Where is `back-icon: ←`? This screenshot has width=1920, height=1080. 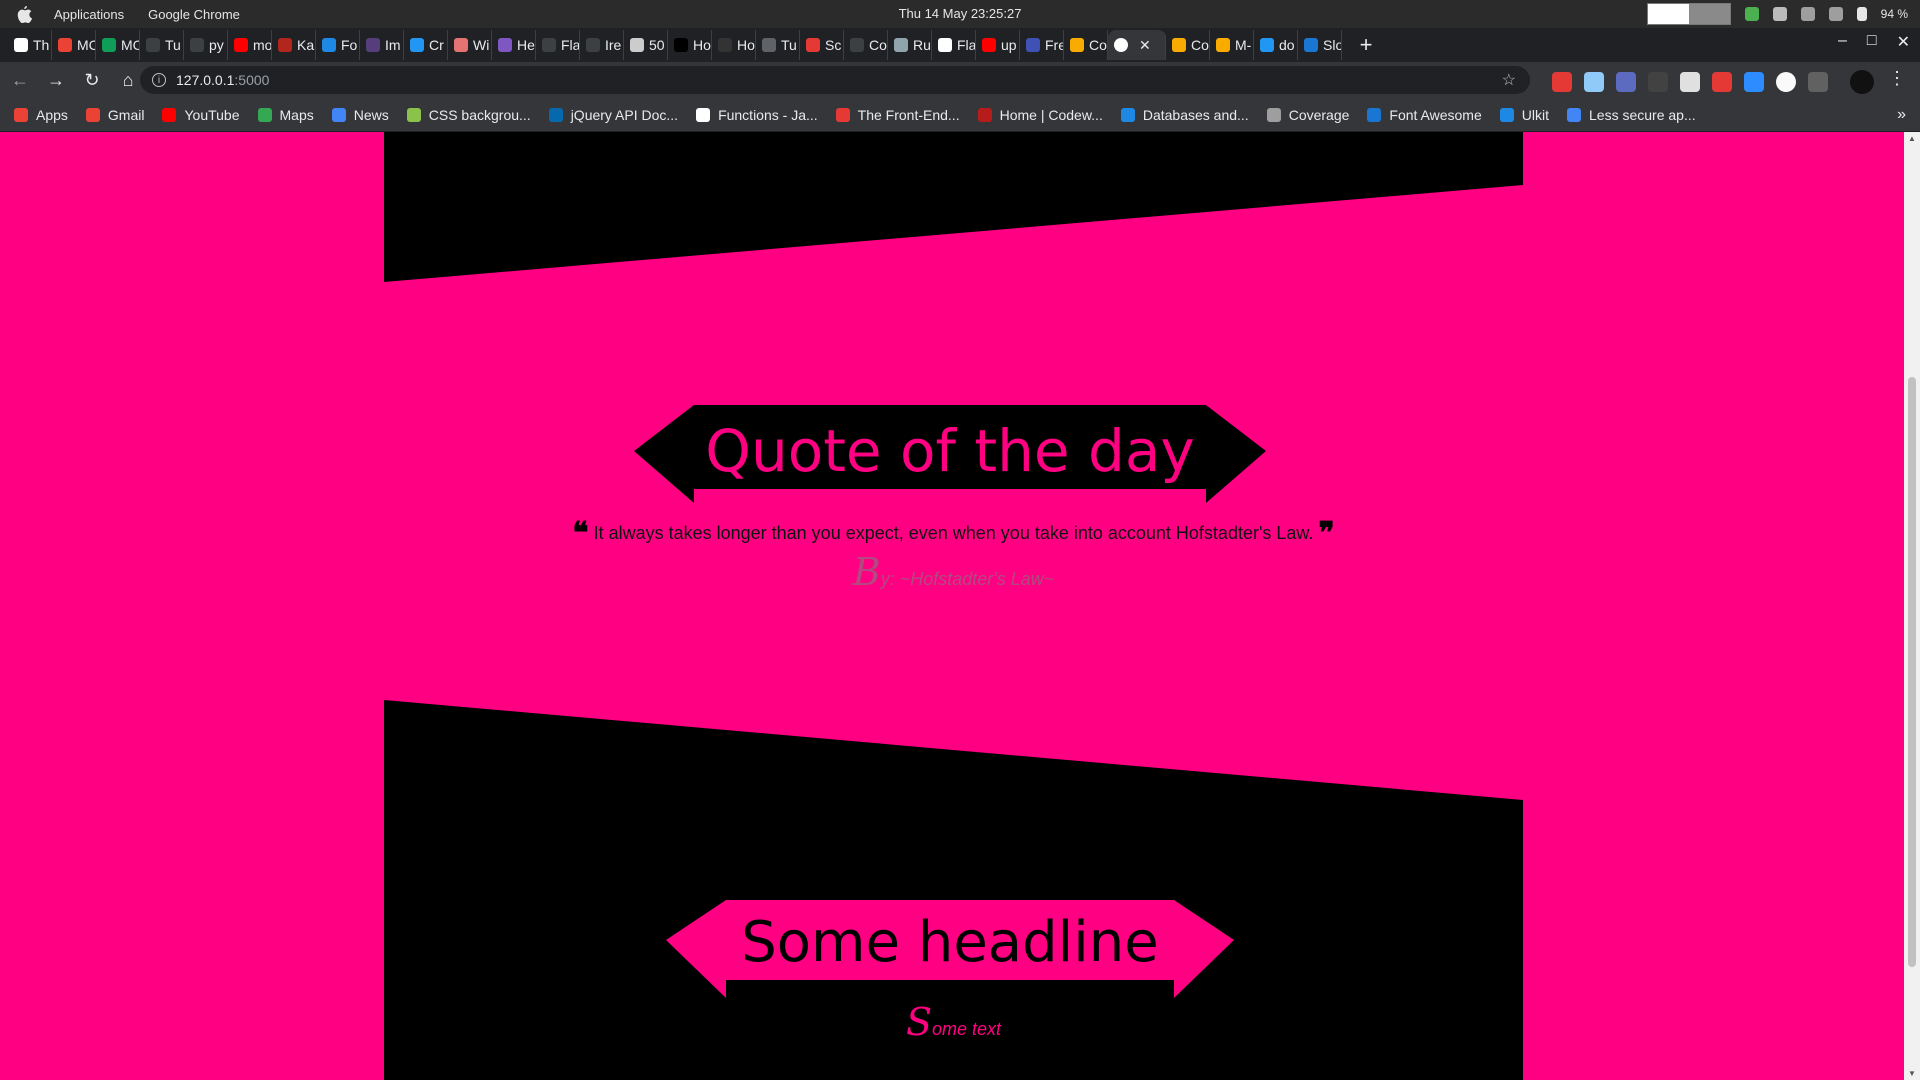 back-icon: ← is located at coordinates (20, 80).